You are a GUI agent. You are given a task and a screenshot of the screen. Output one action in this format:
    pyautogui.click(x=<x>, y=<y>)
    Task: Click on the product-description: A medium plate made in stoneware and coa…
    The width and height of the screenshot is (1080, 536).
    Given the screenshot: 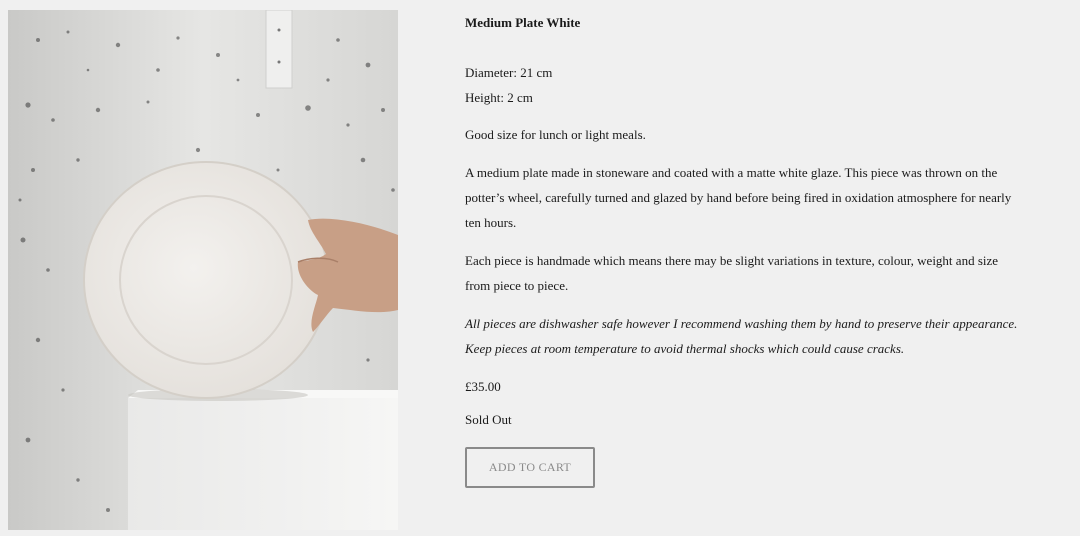 What is the action you would take?
    pyautogui.click(x=738, y=197)
    